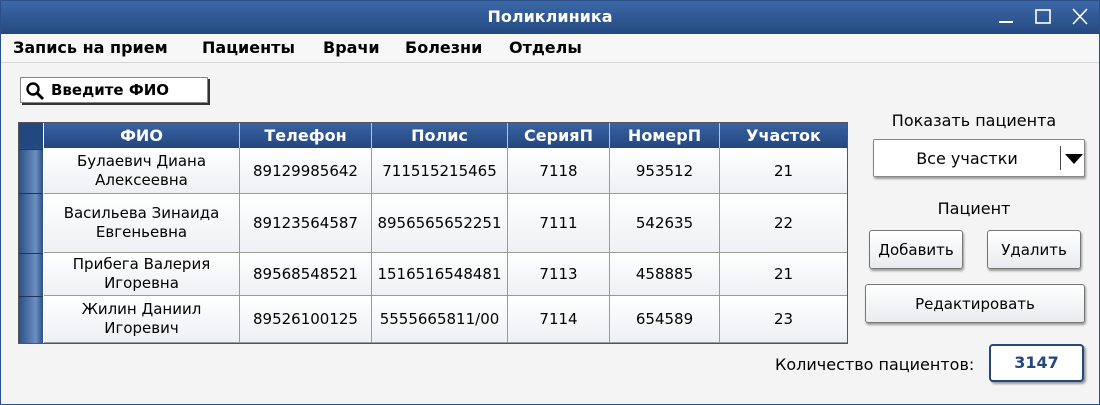 Image resolution: width=1100 pixels, height=405 pixels. I want to click on cell-series: 7113, so click(559, 274).